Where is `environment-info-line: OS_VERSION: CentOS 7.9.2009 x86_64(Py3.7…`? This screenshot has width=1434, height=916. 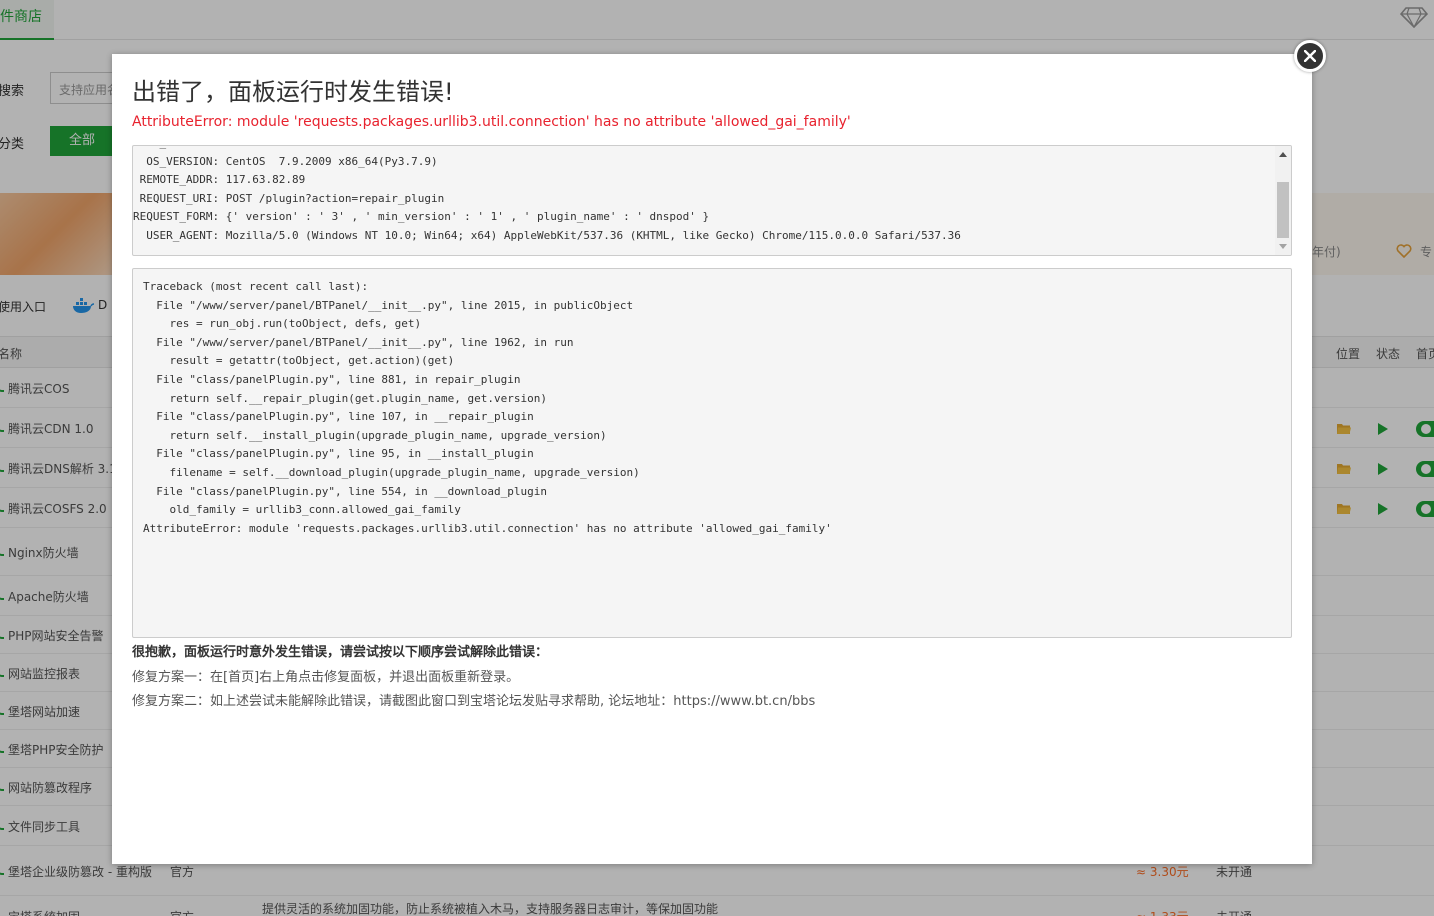
environment-info-line: OS_VERSION: CentOS 7.9.2009 x86_64(Py3.7… is located at coordinates (285, 161).